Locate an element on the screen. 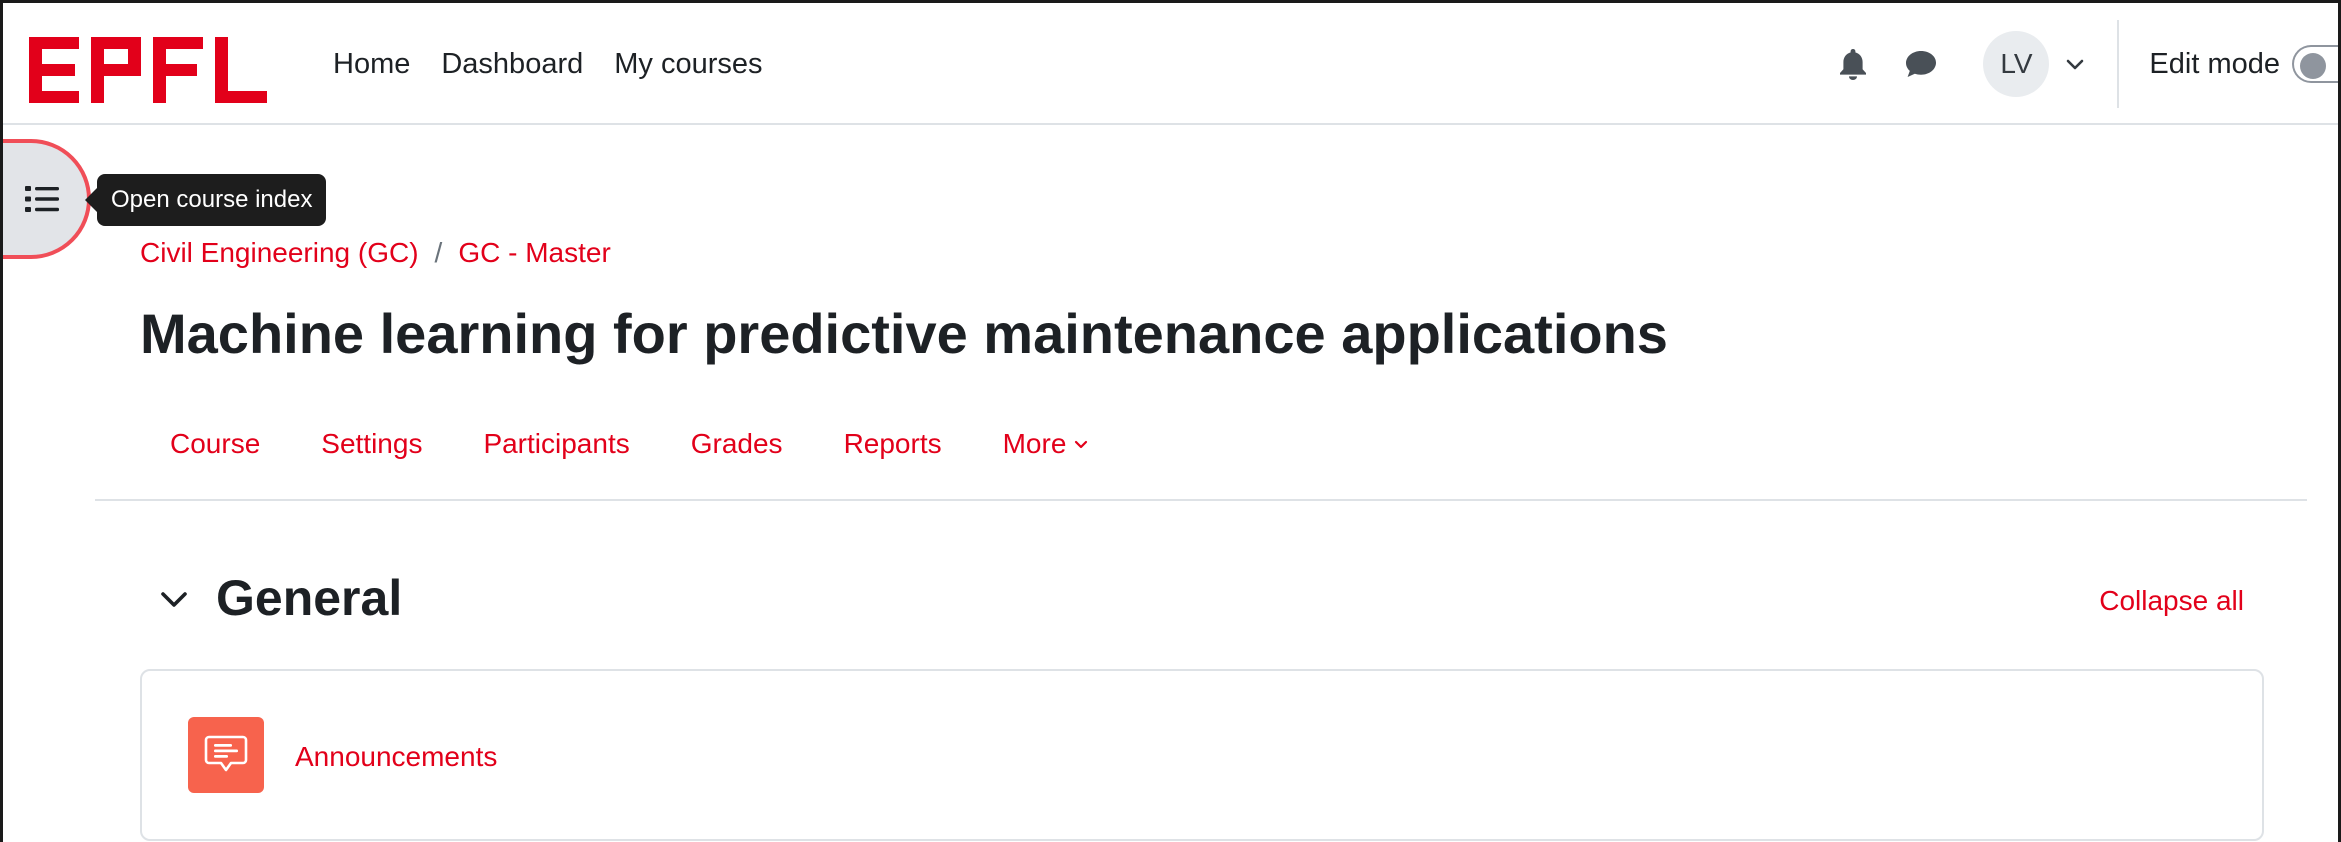 The width and height of the screenshot is (2341, 842). tab-grades: Grades is located at coordinates (737, 436).